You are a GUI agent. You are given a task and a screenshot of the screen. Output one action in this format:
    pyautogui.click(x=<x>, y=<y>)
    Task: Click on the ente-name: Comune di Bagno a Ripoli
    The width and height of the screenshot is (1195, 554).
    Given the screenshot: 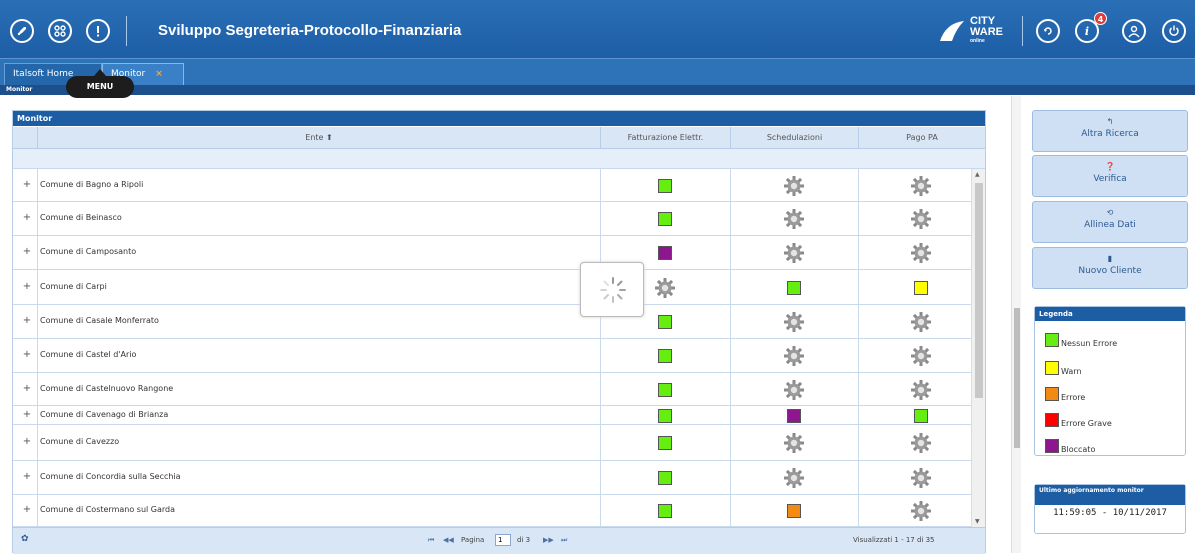 What is the action you would take?
    pyautogui.click(x=92, y=184)
    